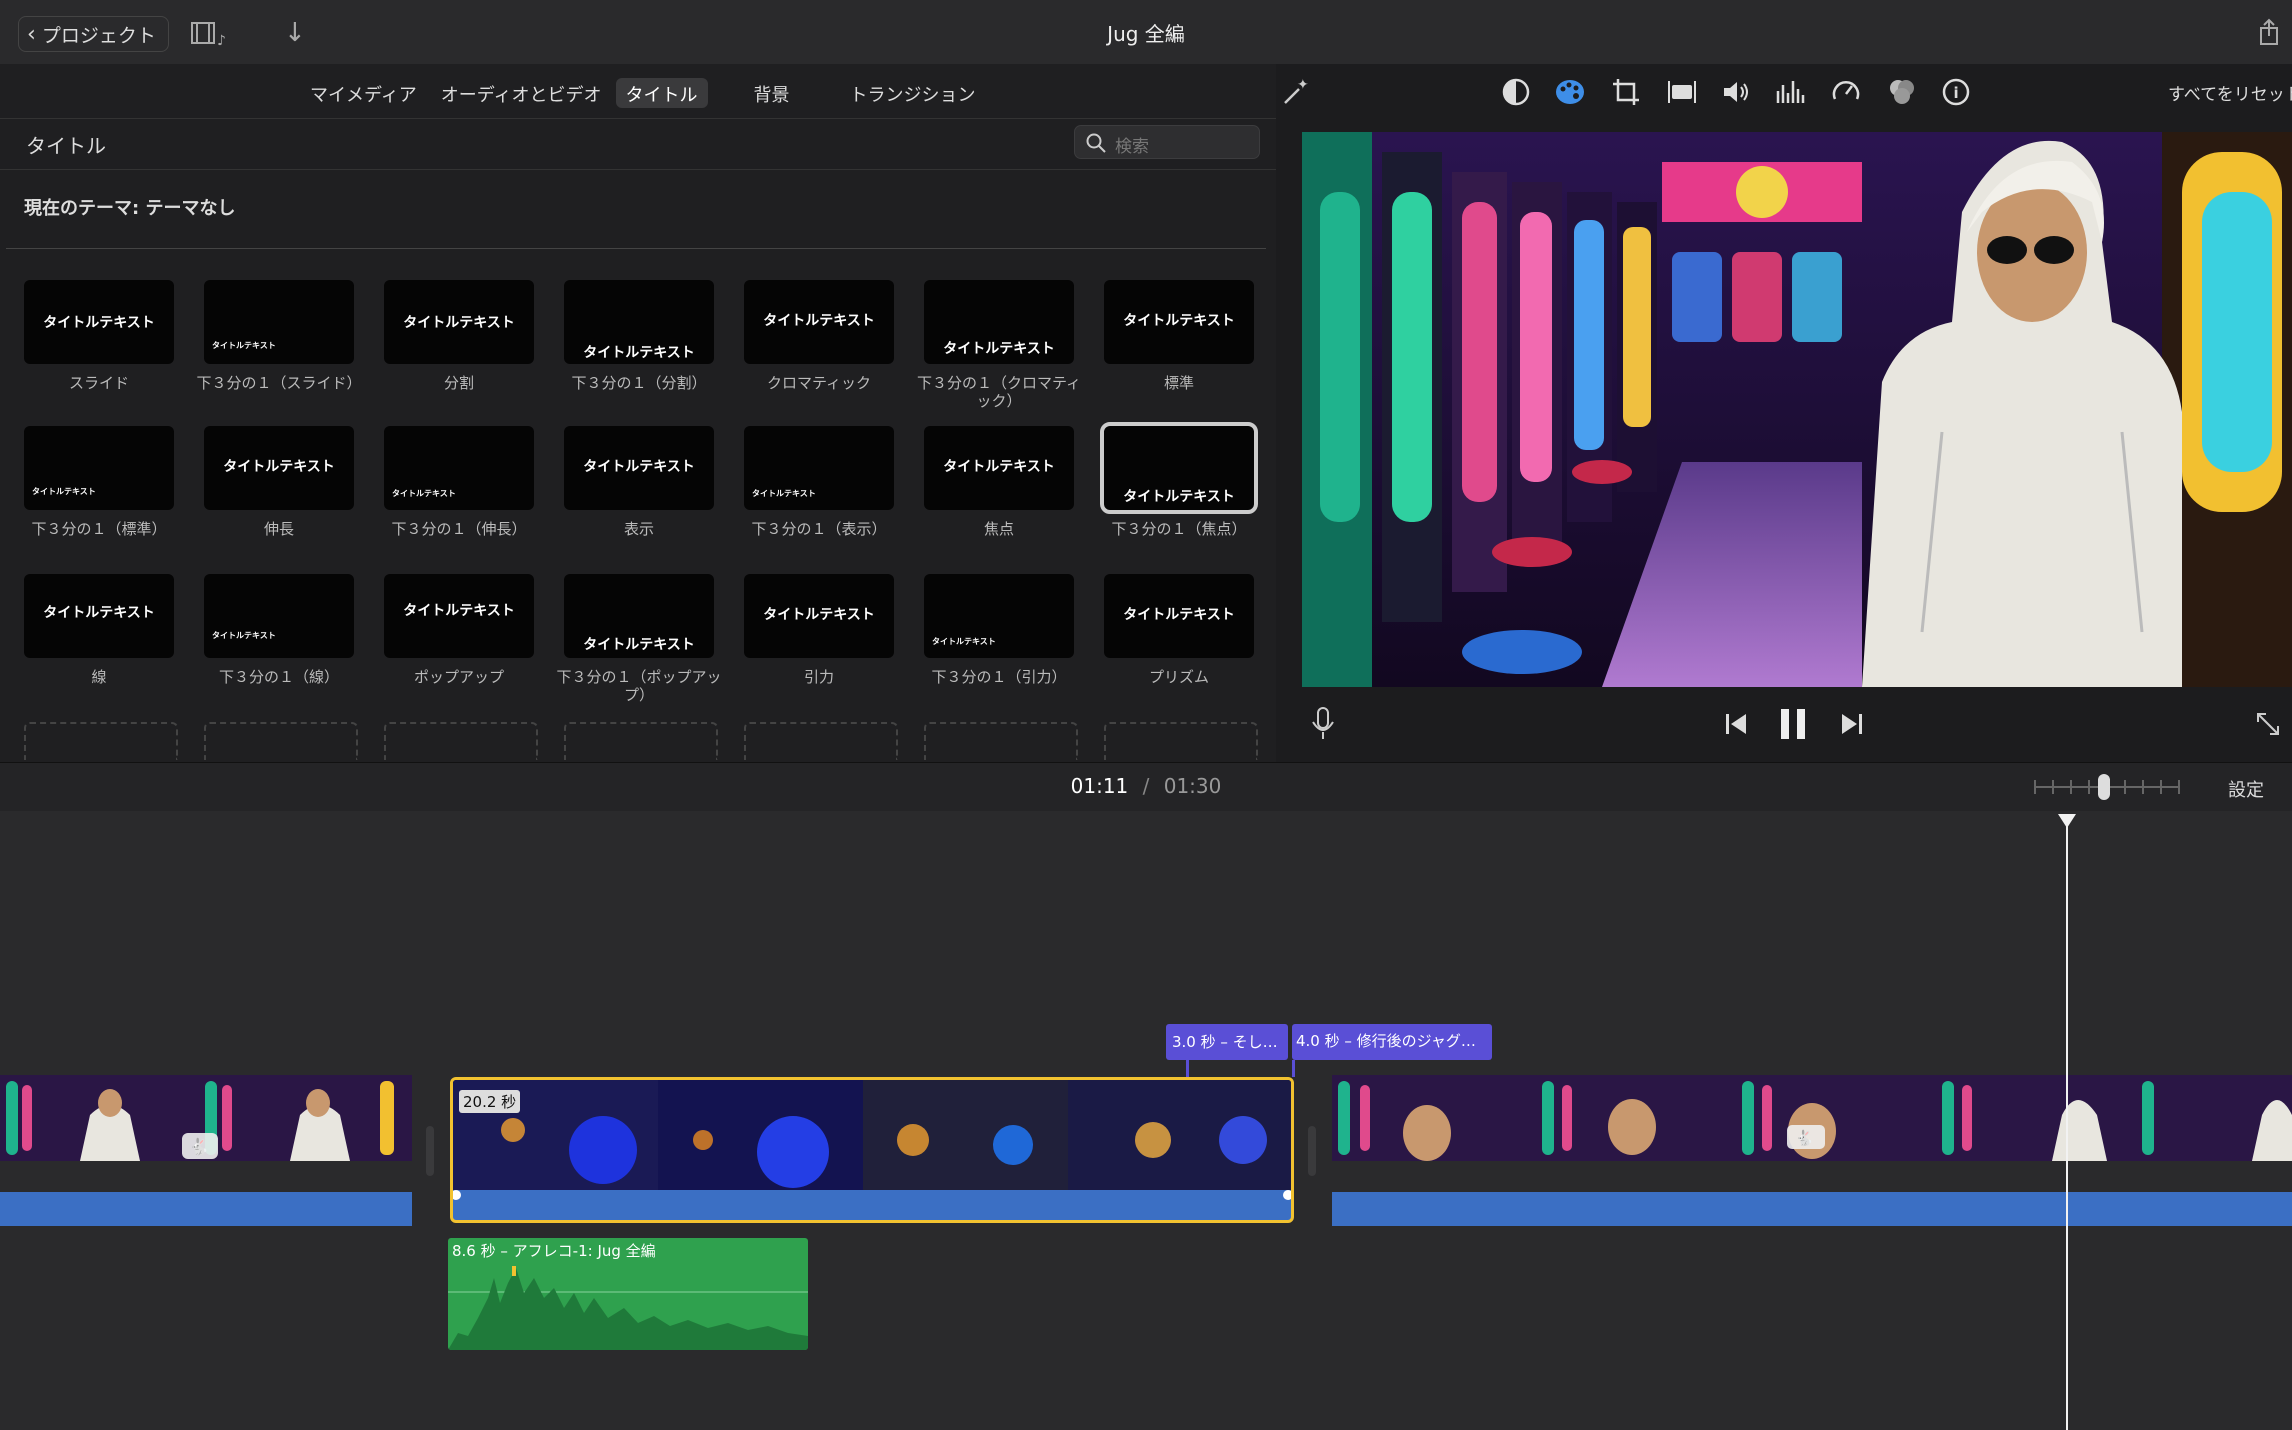 Image resolution: width=2292 pixels, height=1430 pixels. I want to click on library-section-label: タイトル, so click(66, 146).